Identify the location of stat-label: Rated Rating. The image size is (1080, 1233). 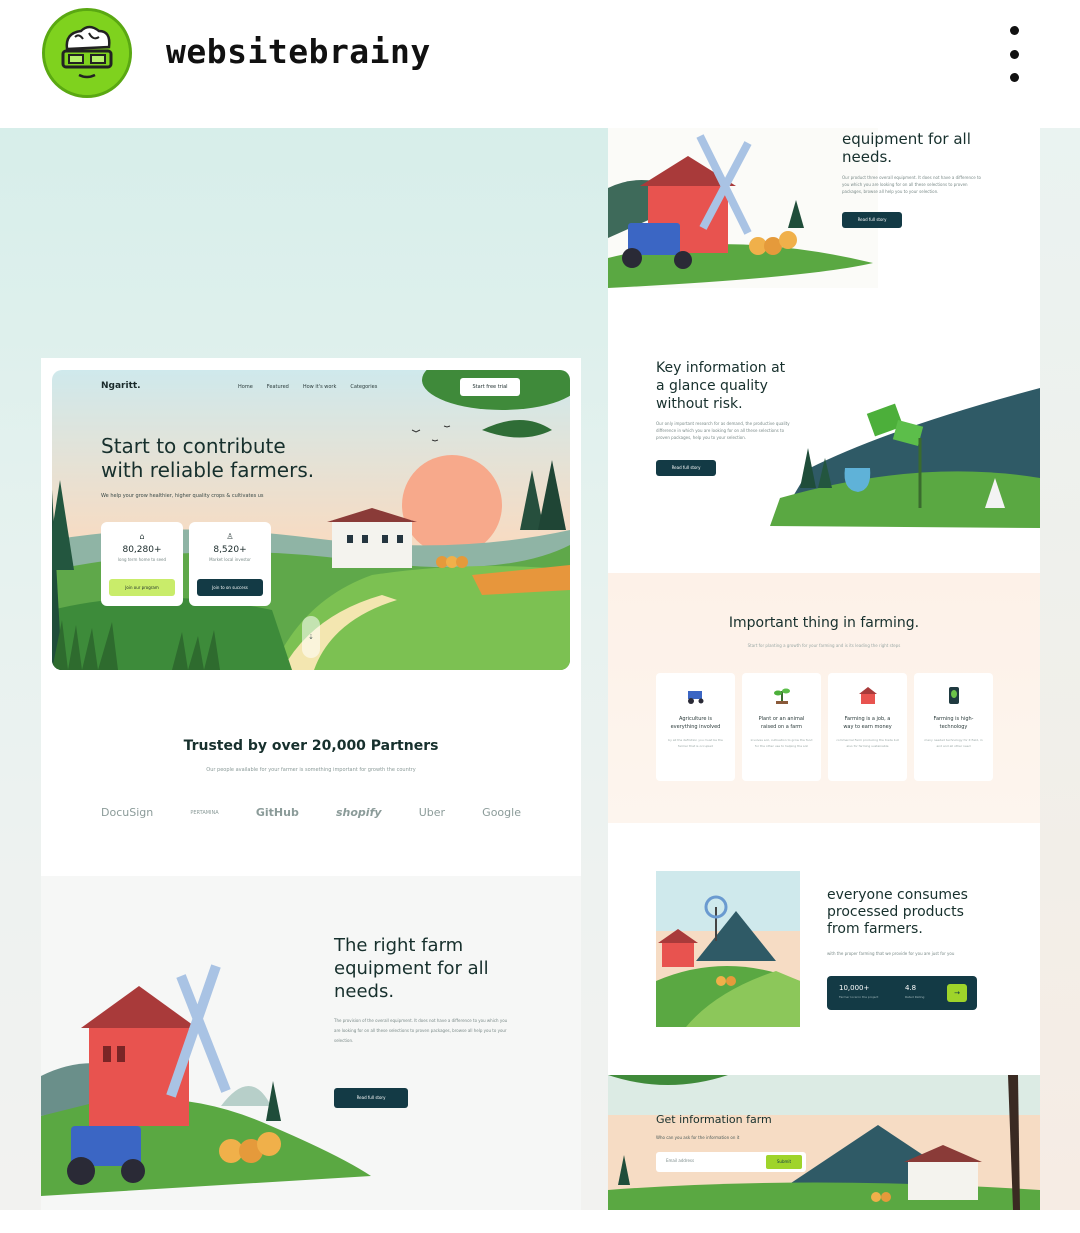
(915, 997).